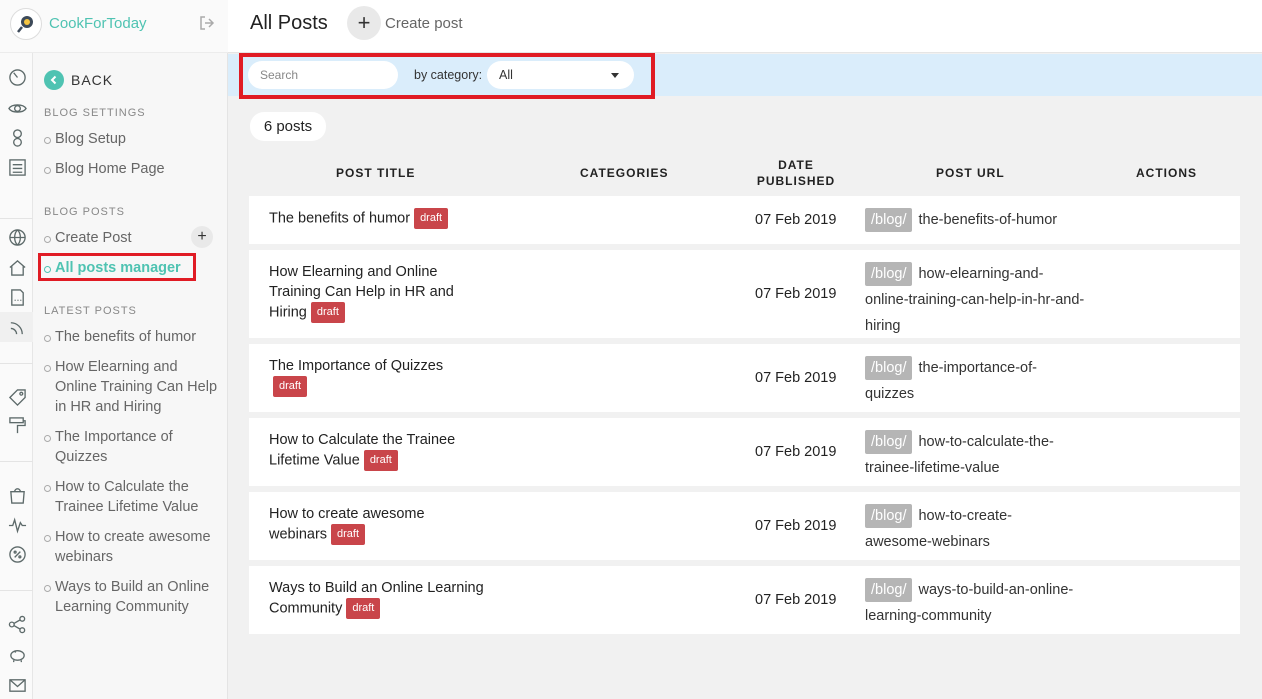 The image size is (1262, 699). What do you see at coordinates (1166, 173) in the screenshot?
I see `column-header-actions: ACTIONS` at bounding box center [1166, 173].